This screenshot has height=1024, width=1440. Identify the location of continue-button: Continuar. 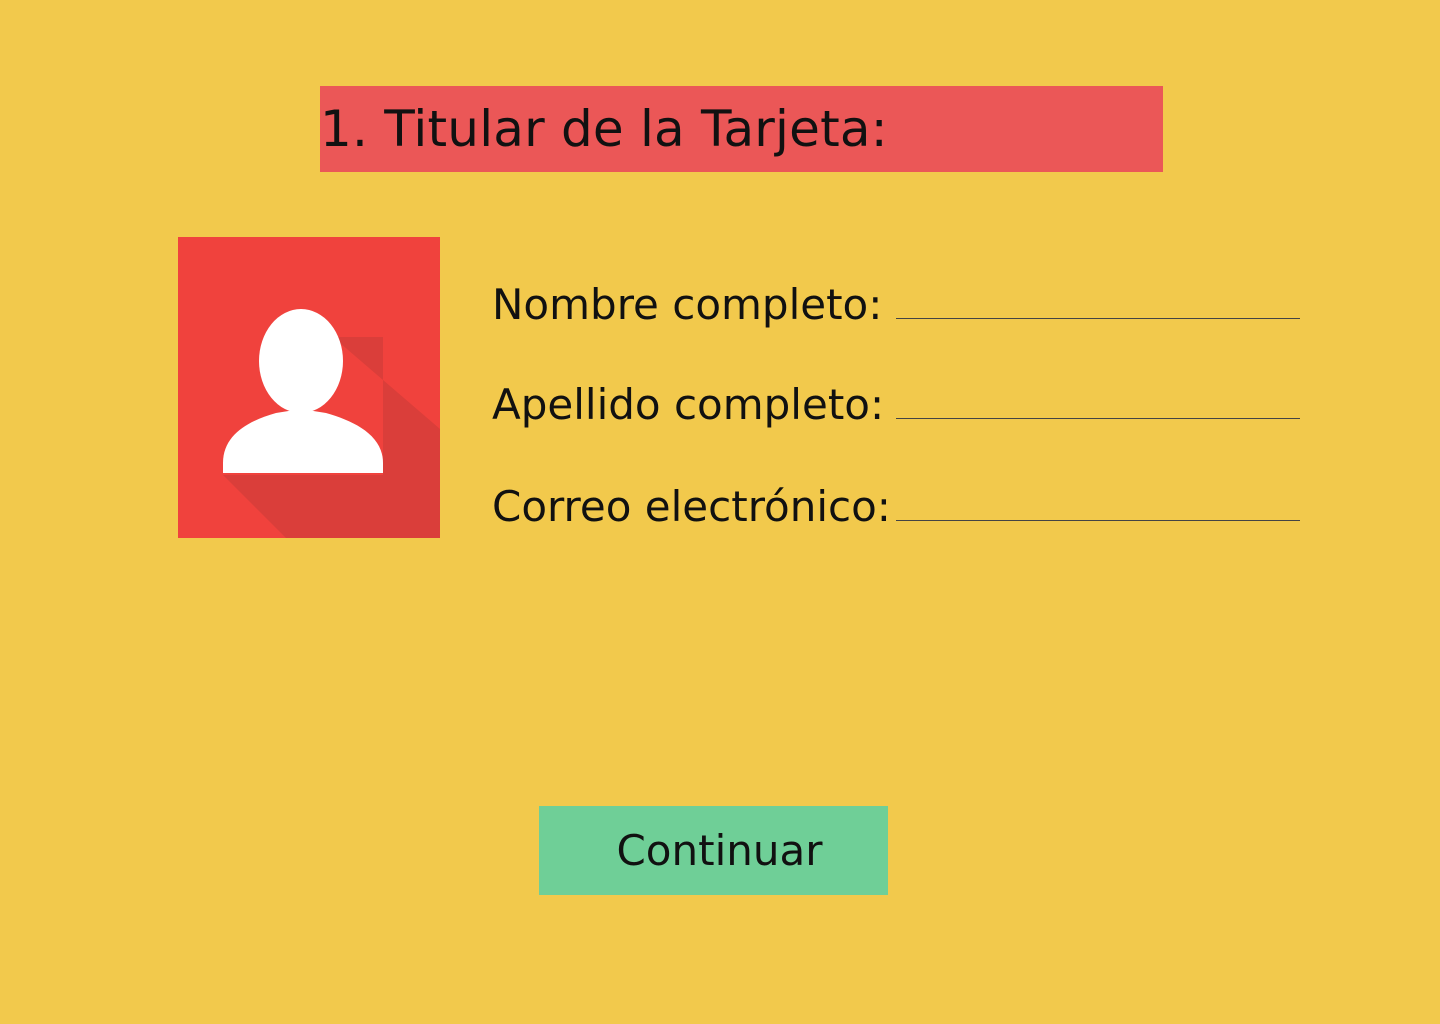
(713, 850).